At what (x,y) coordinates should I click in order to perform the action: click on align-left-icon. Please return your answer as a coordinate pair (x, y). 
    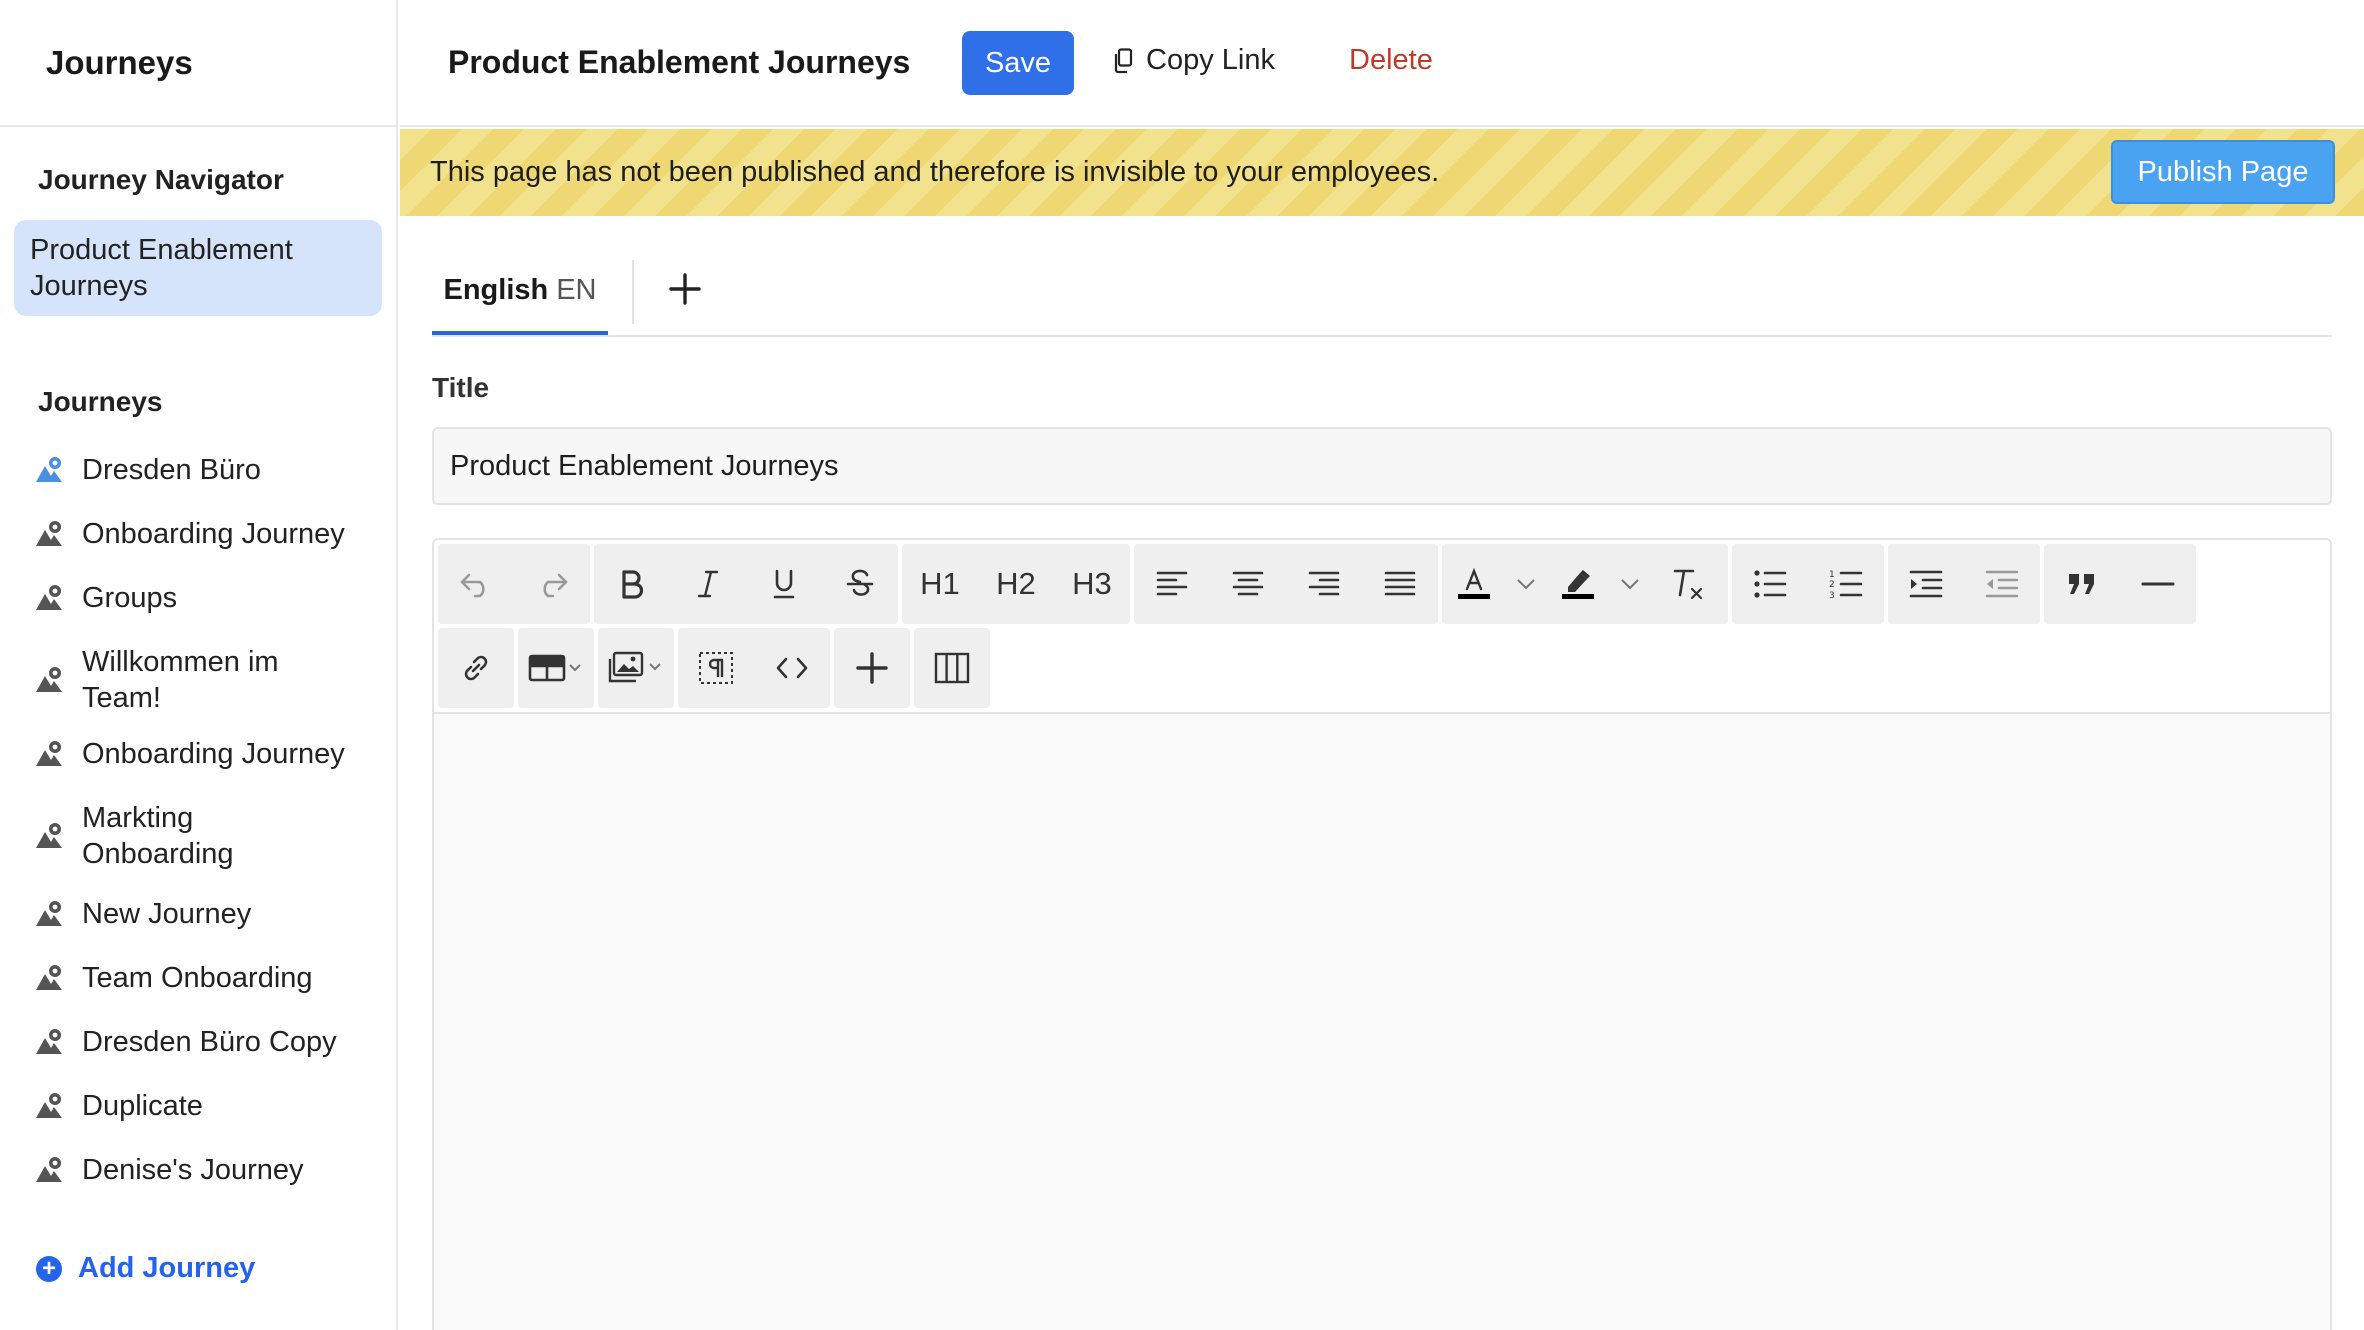
    Looking at the image, I should click on (1172, 583).